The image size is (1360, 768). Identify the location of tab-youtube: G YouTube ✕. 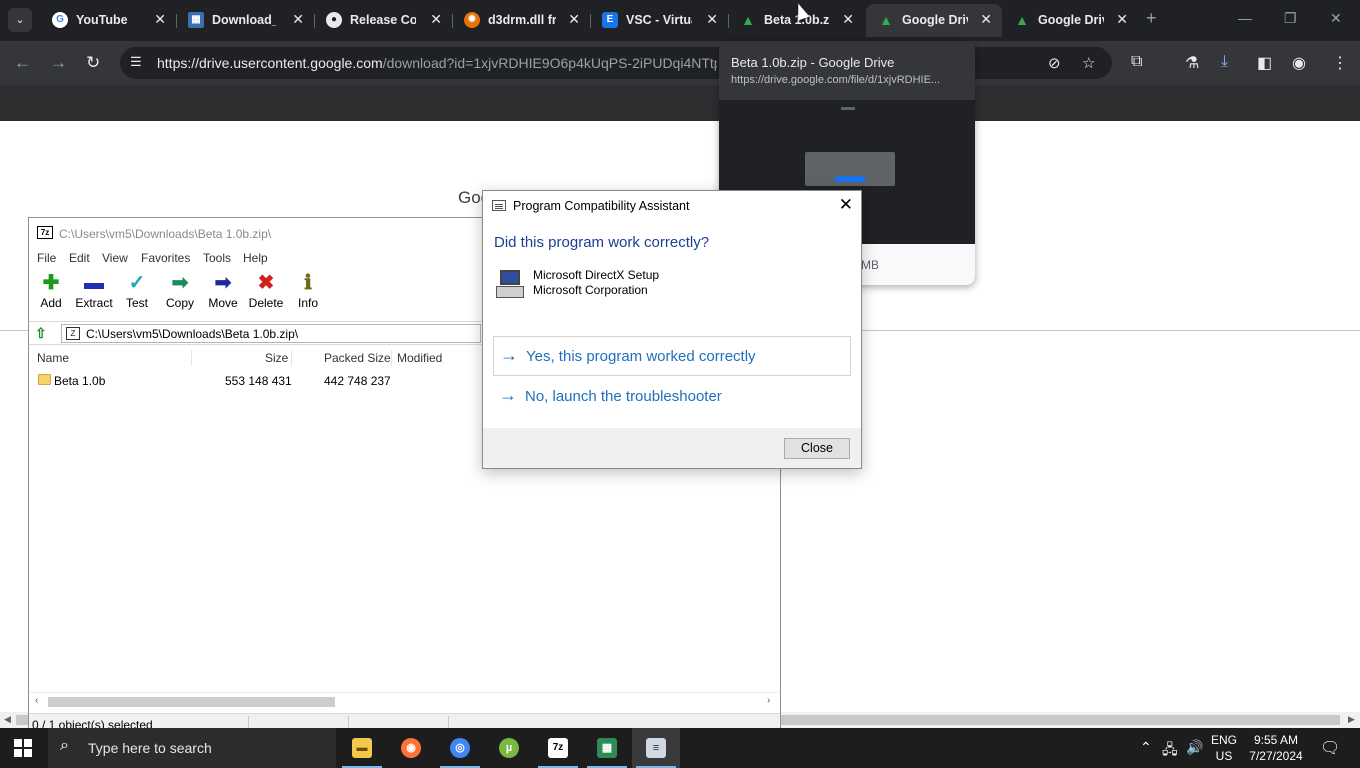
(108, 20).